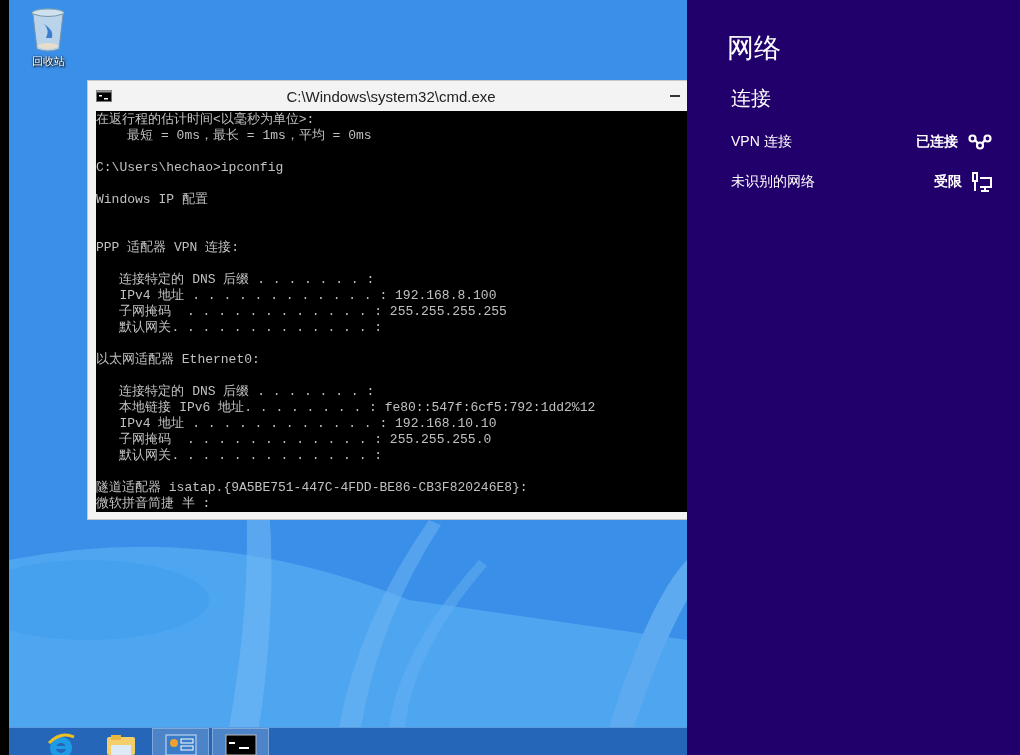 The width and height of the screenshot is (1020, 755). I want to click on console-icon, so click(240, 744).